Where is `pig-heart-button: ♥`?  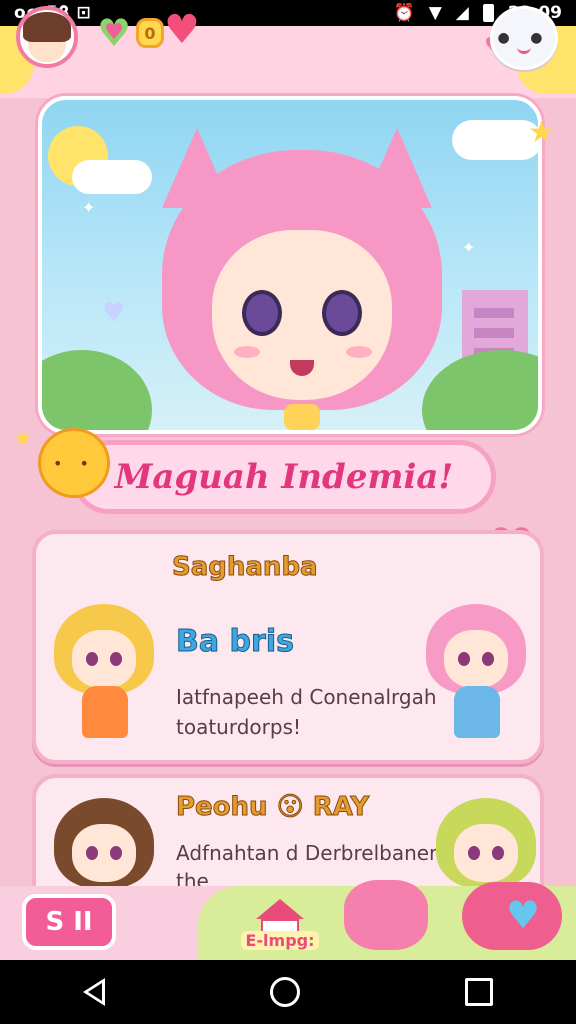
pig-heart-button: ♥ is located at coordinates (512, 916).